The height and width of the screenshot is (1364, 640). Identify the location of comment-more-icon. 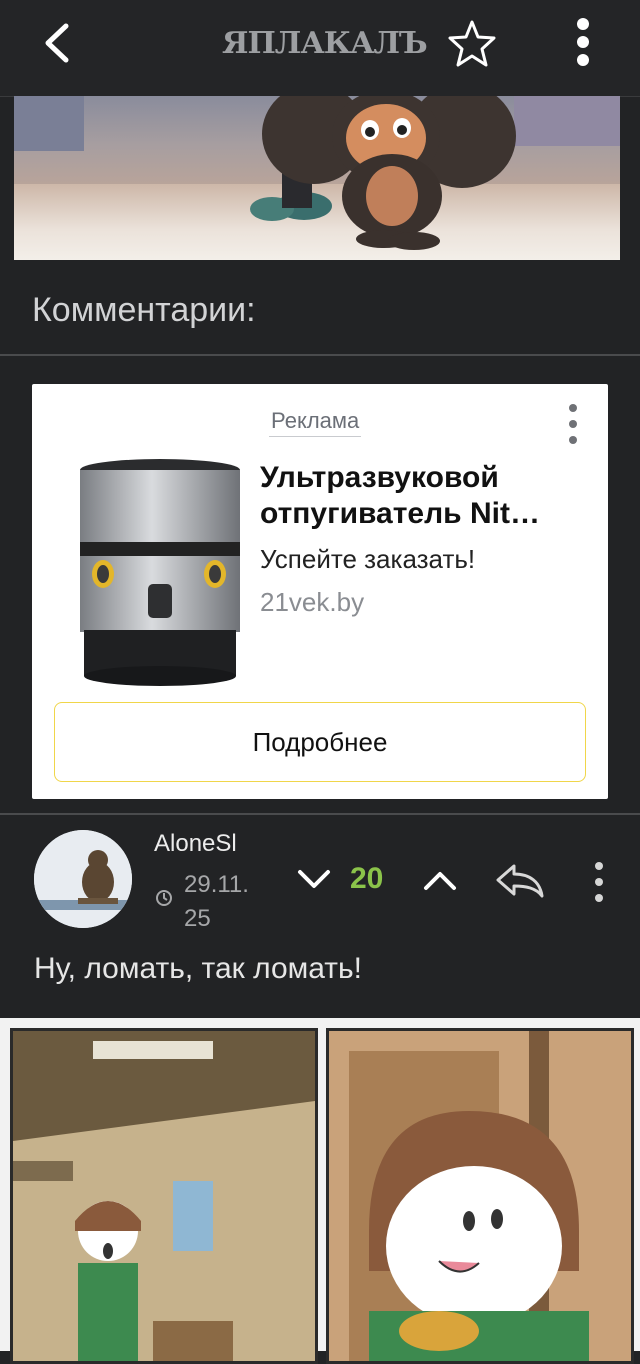
(599, 882).